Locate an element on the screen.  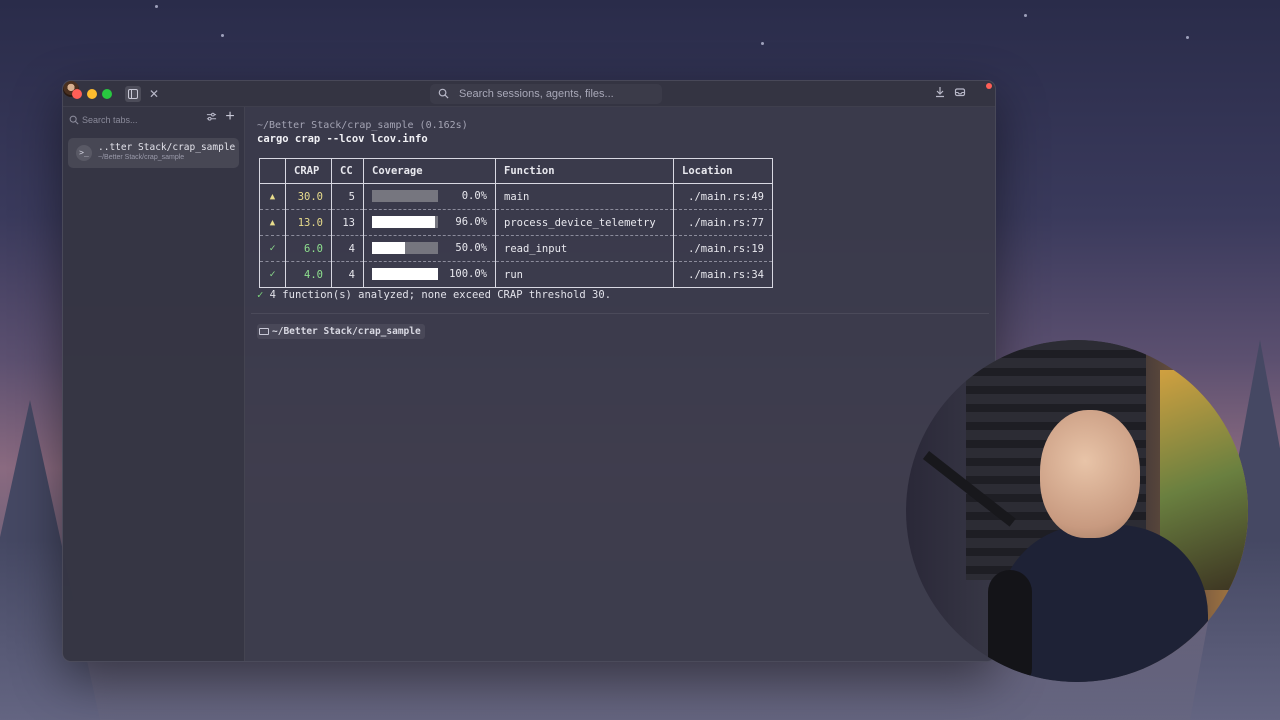
tools-button: ✕ is located at coordinates (154, 94).